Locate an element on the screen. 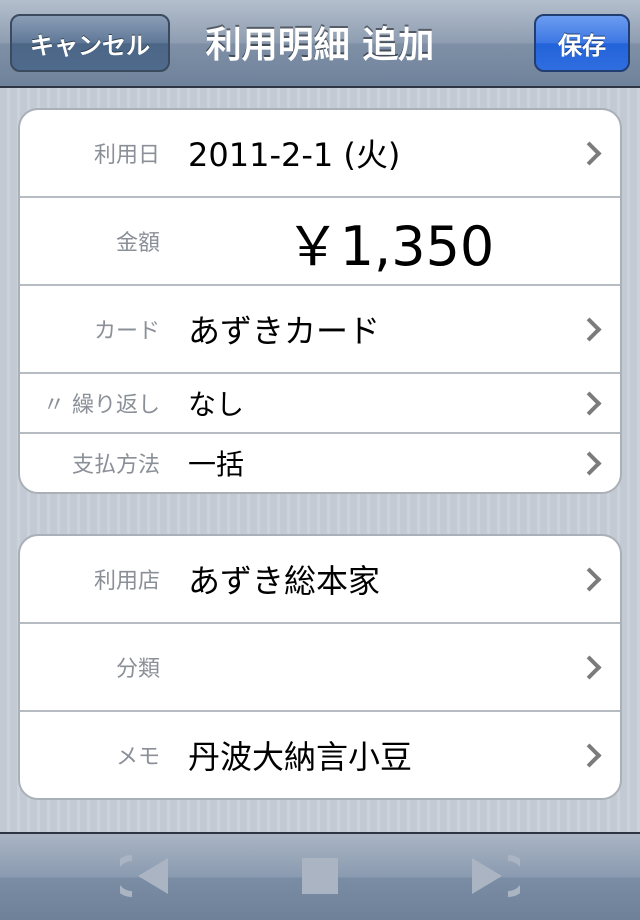  row-payment-method: 支払方法 一括 is located at coordinates (320, 463).